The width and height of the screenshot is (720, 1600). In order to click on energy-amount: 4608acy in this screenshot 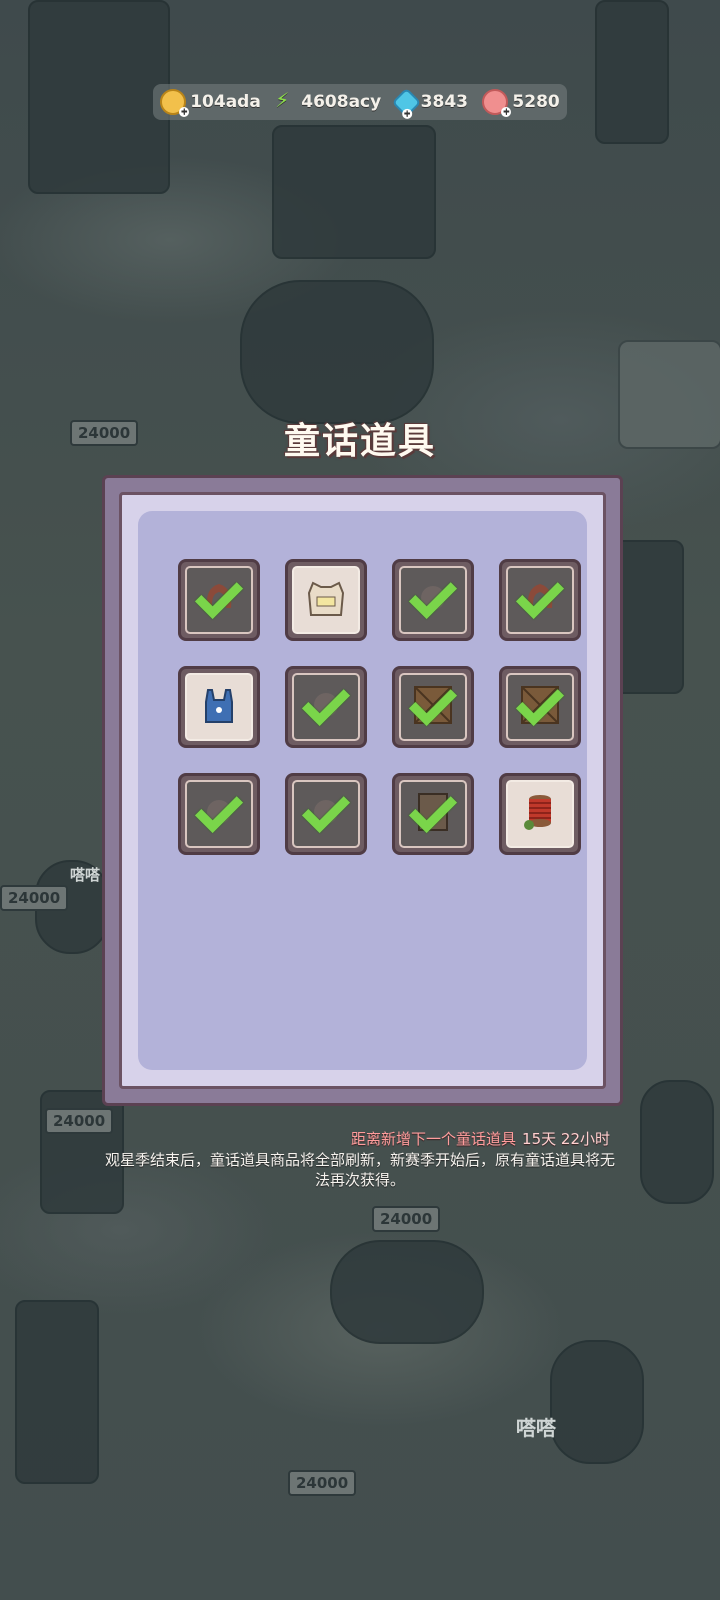, I will do `click(341, 102)`.